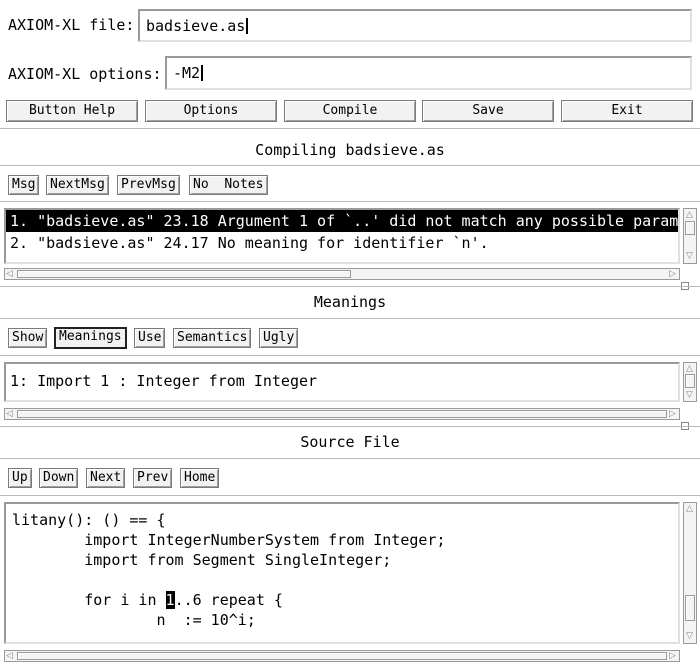  I want to click on options-input: -M2, so click(428, 73).